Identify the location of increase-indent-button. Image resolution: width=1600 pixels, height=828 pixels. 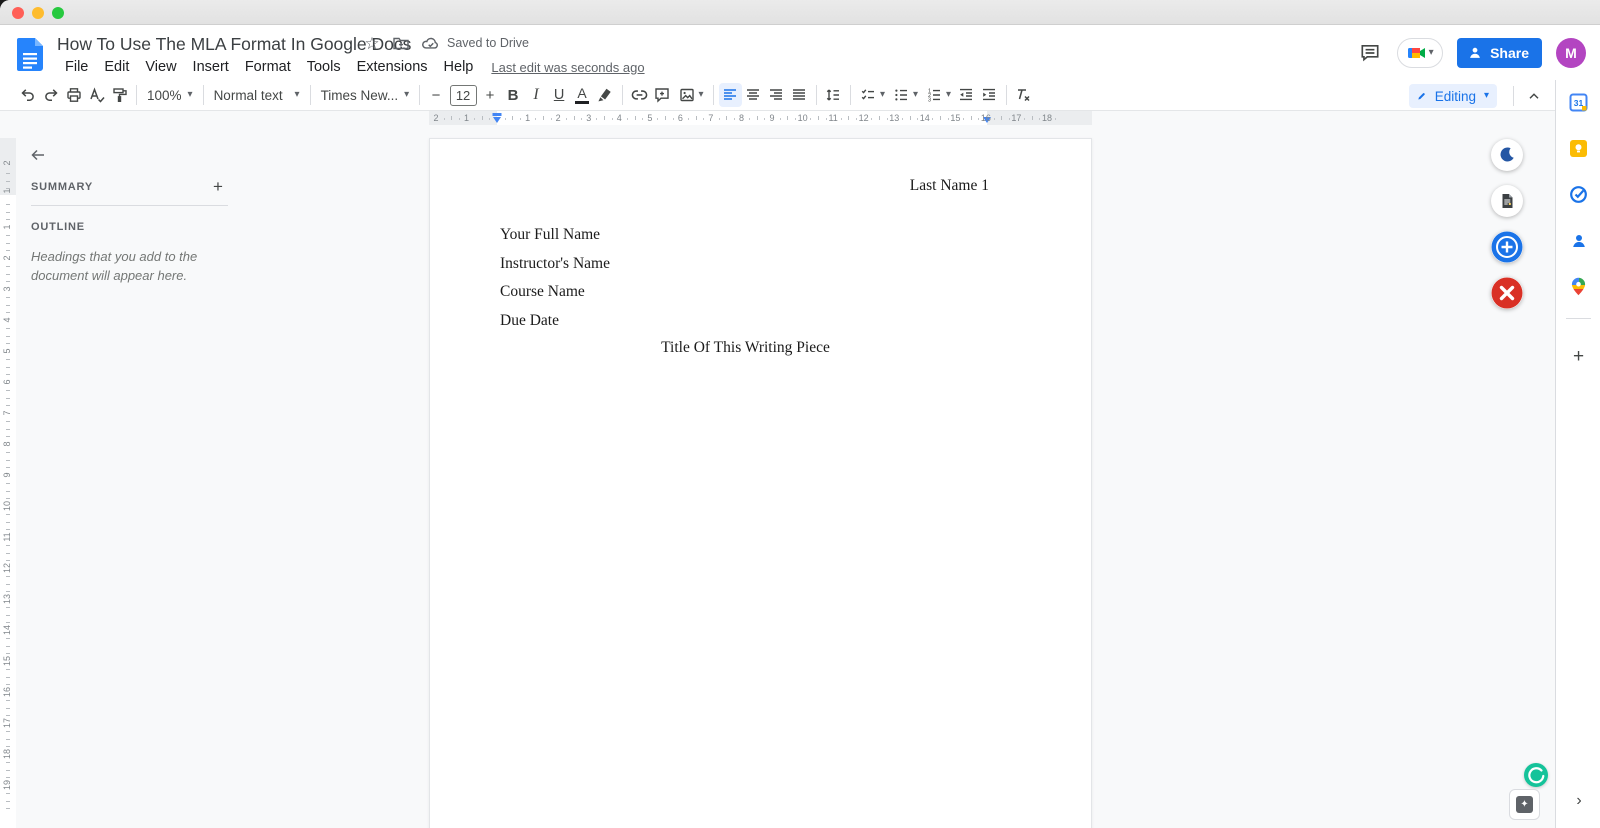
(989, 95).